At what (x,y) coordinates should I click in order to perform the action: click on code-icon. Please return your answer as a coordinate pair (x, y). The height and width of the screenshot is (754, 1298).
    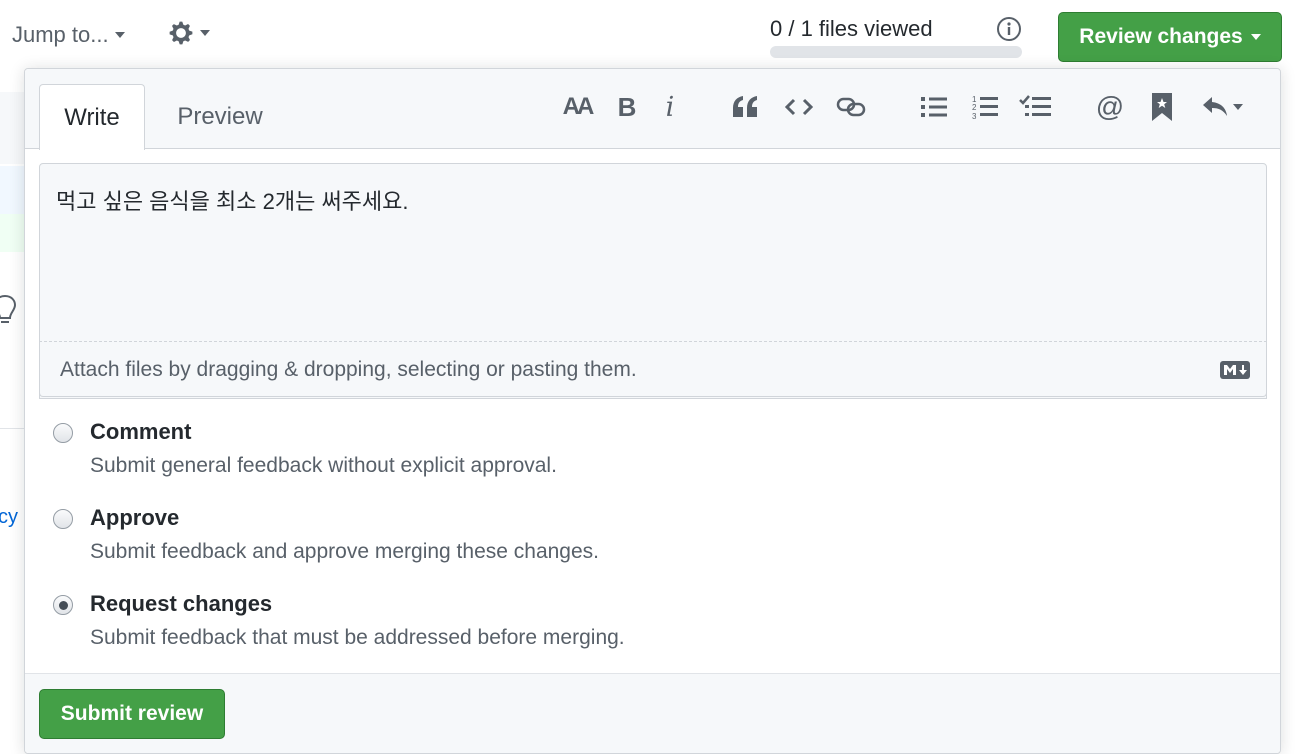
    Looking at the image, I should click on (799, 107).